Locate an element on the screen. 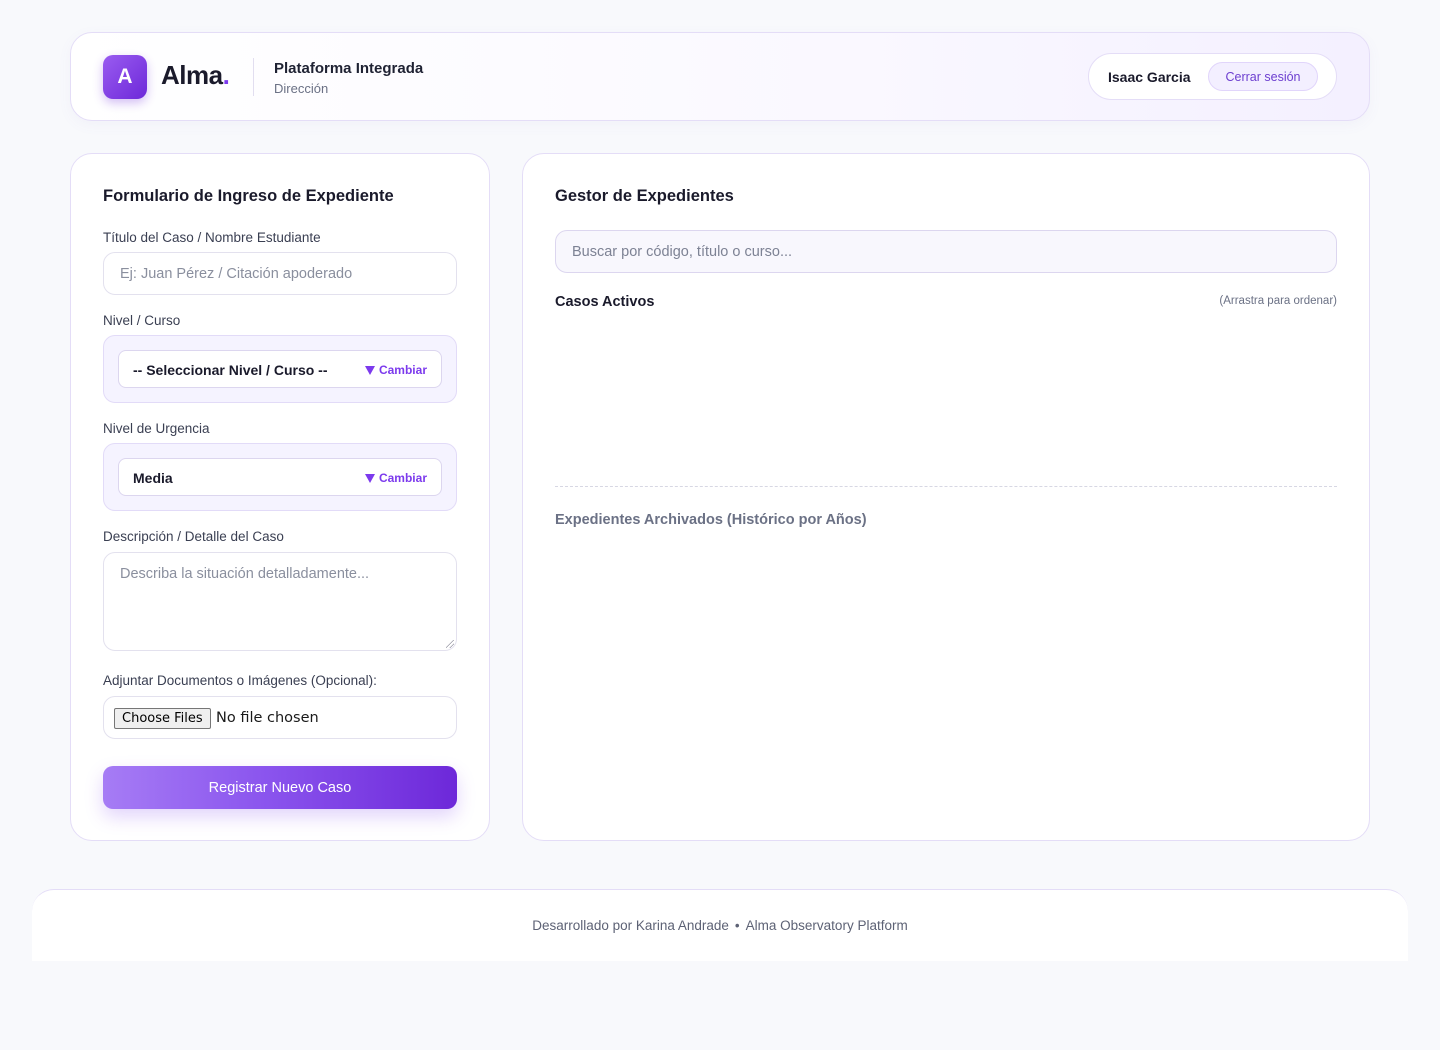  footer-platform: Alma Observatory Platform is located at coordinates (826, 925).